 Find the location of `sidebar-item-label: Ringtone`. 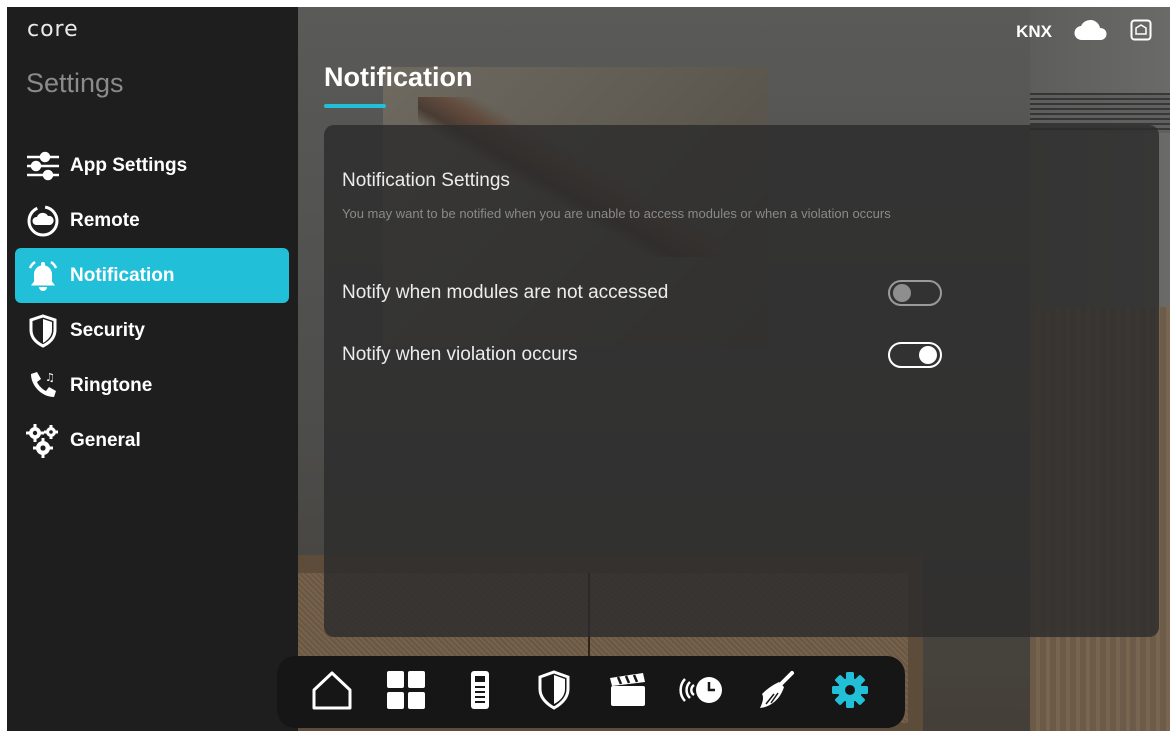

sidebar-item-label: Ringtone is located at coordinates (111, 385).